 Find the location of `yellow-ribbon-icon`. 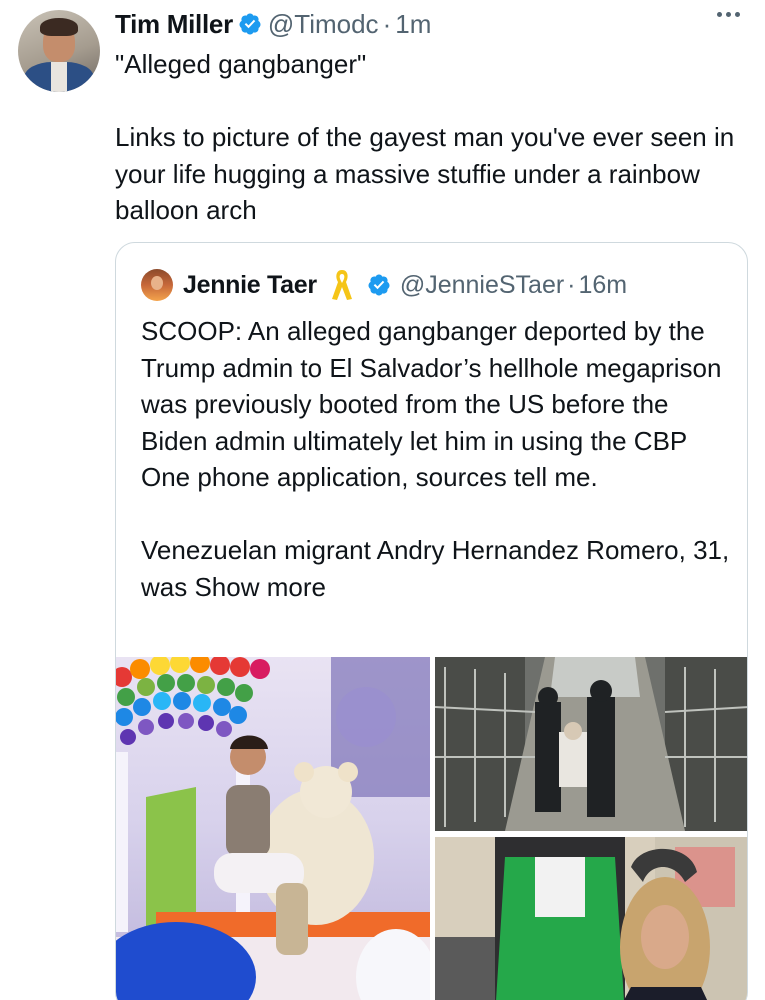

yellow-ribbon-icon is located at coordinates (341, 285).